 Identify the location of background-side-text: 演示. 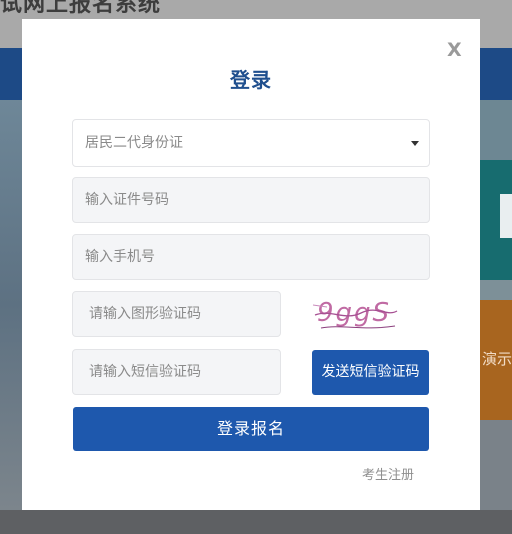
(497, 359).